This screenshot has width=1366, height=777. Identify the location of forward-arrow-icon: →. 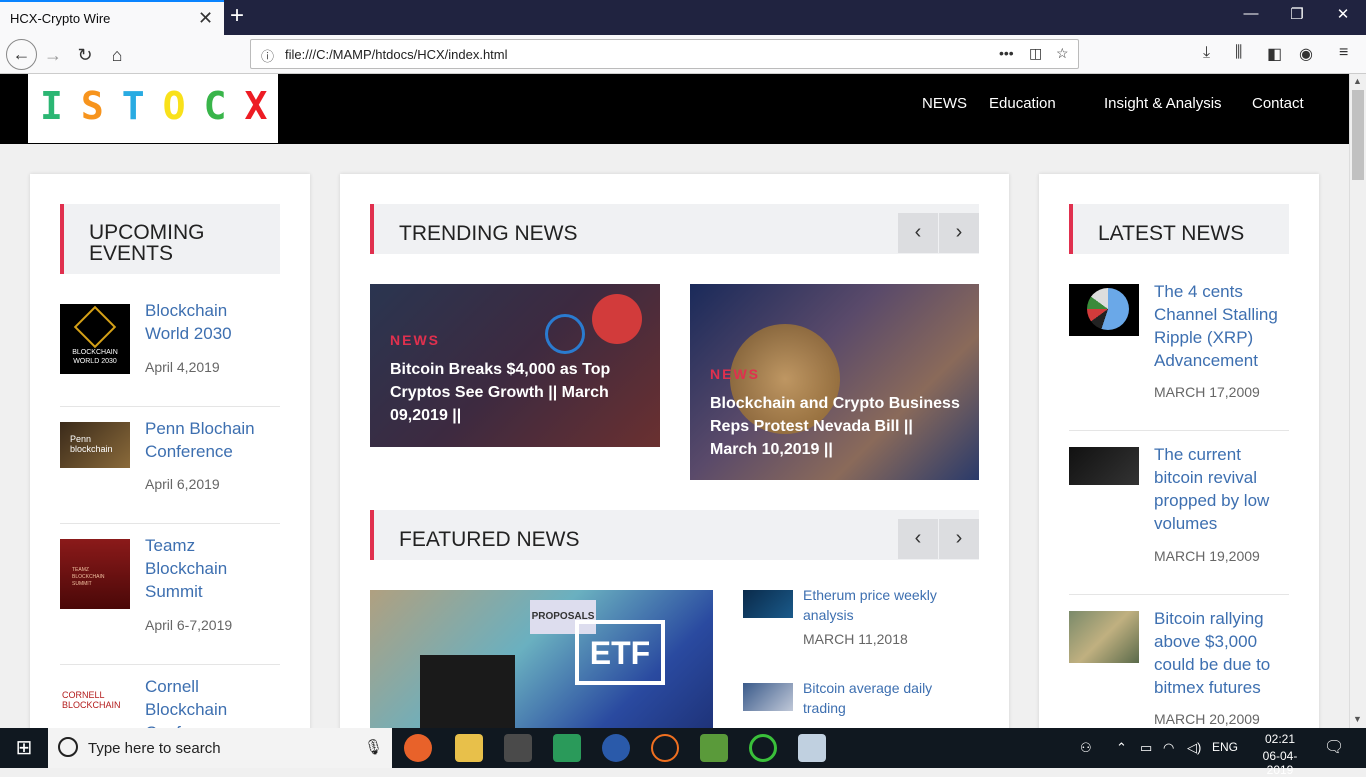
(53, 55).